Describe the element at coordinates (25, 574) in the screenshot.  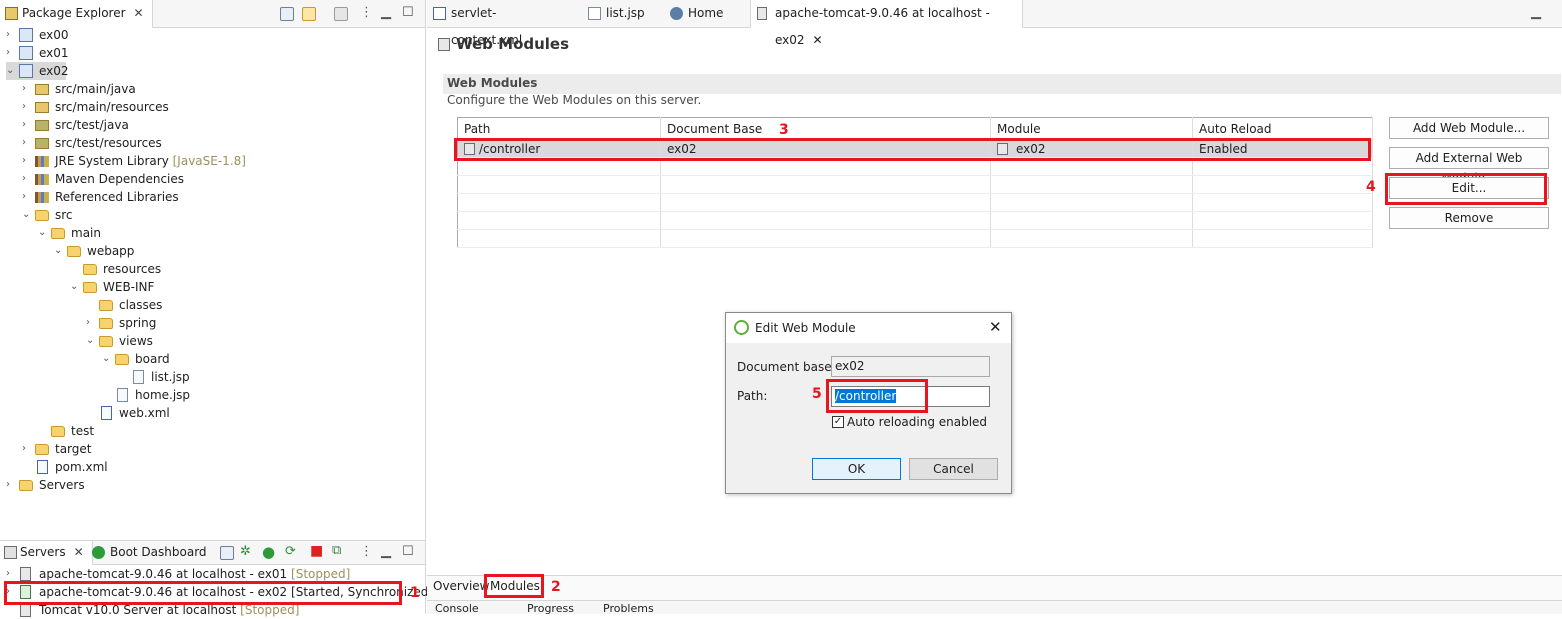
I see `server-icon` at that location.